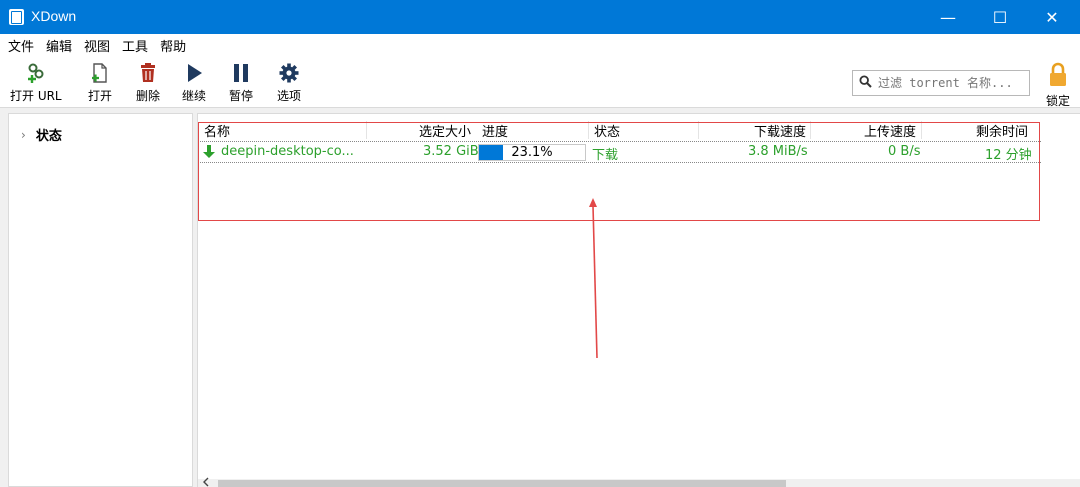  I want to click on menu-file: 文件, so click(21, 45).